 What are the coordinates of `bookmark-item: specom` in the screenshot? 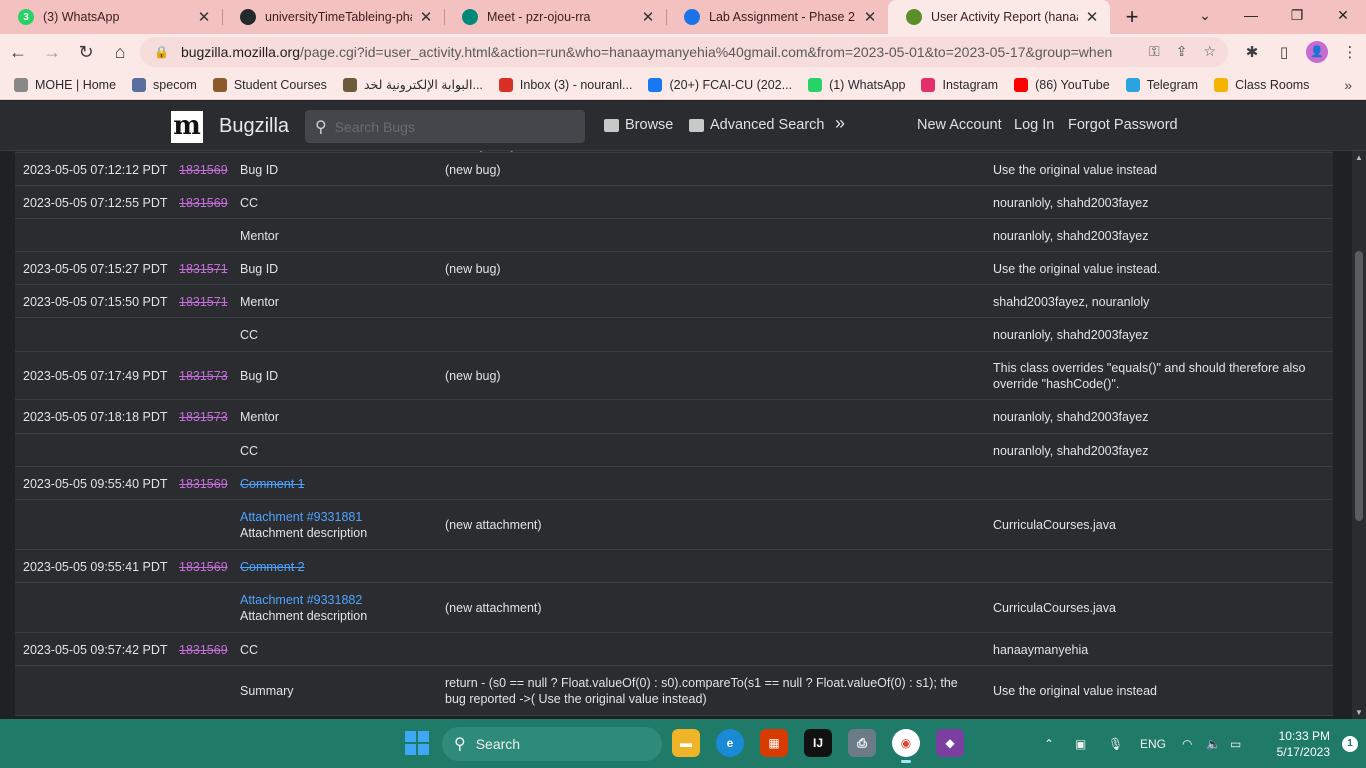 It's located at (164, 84).